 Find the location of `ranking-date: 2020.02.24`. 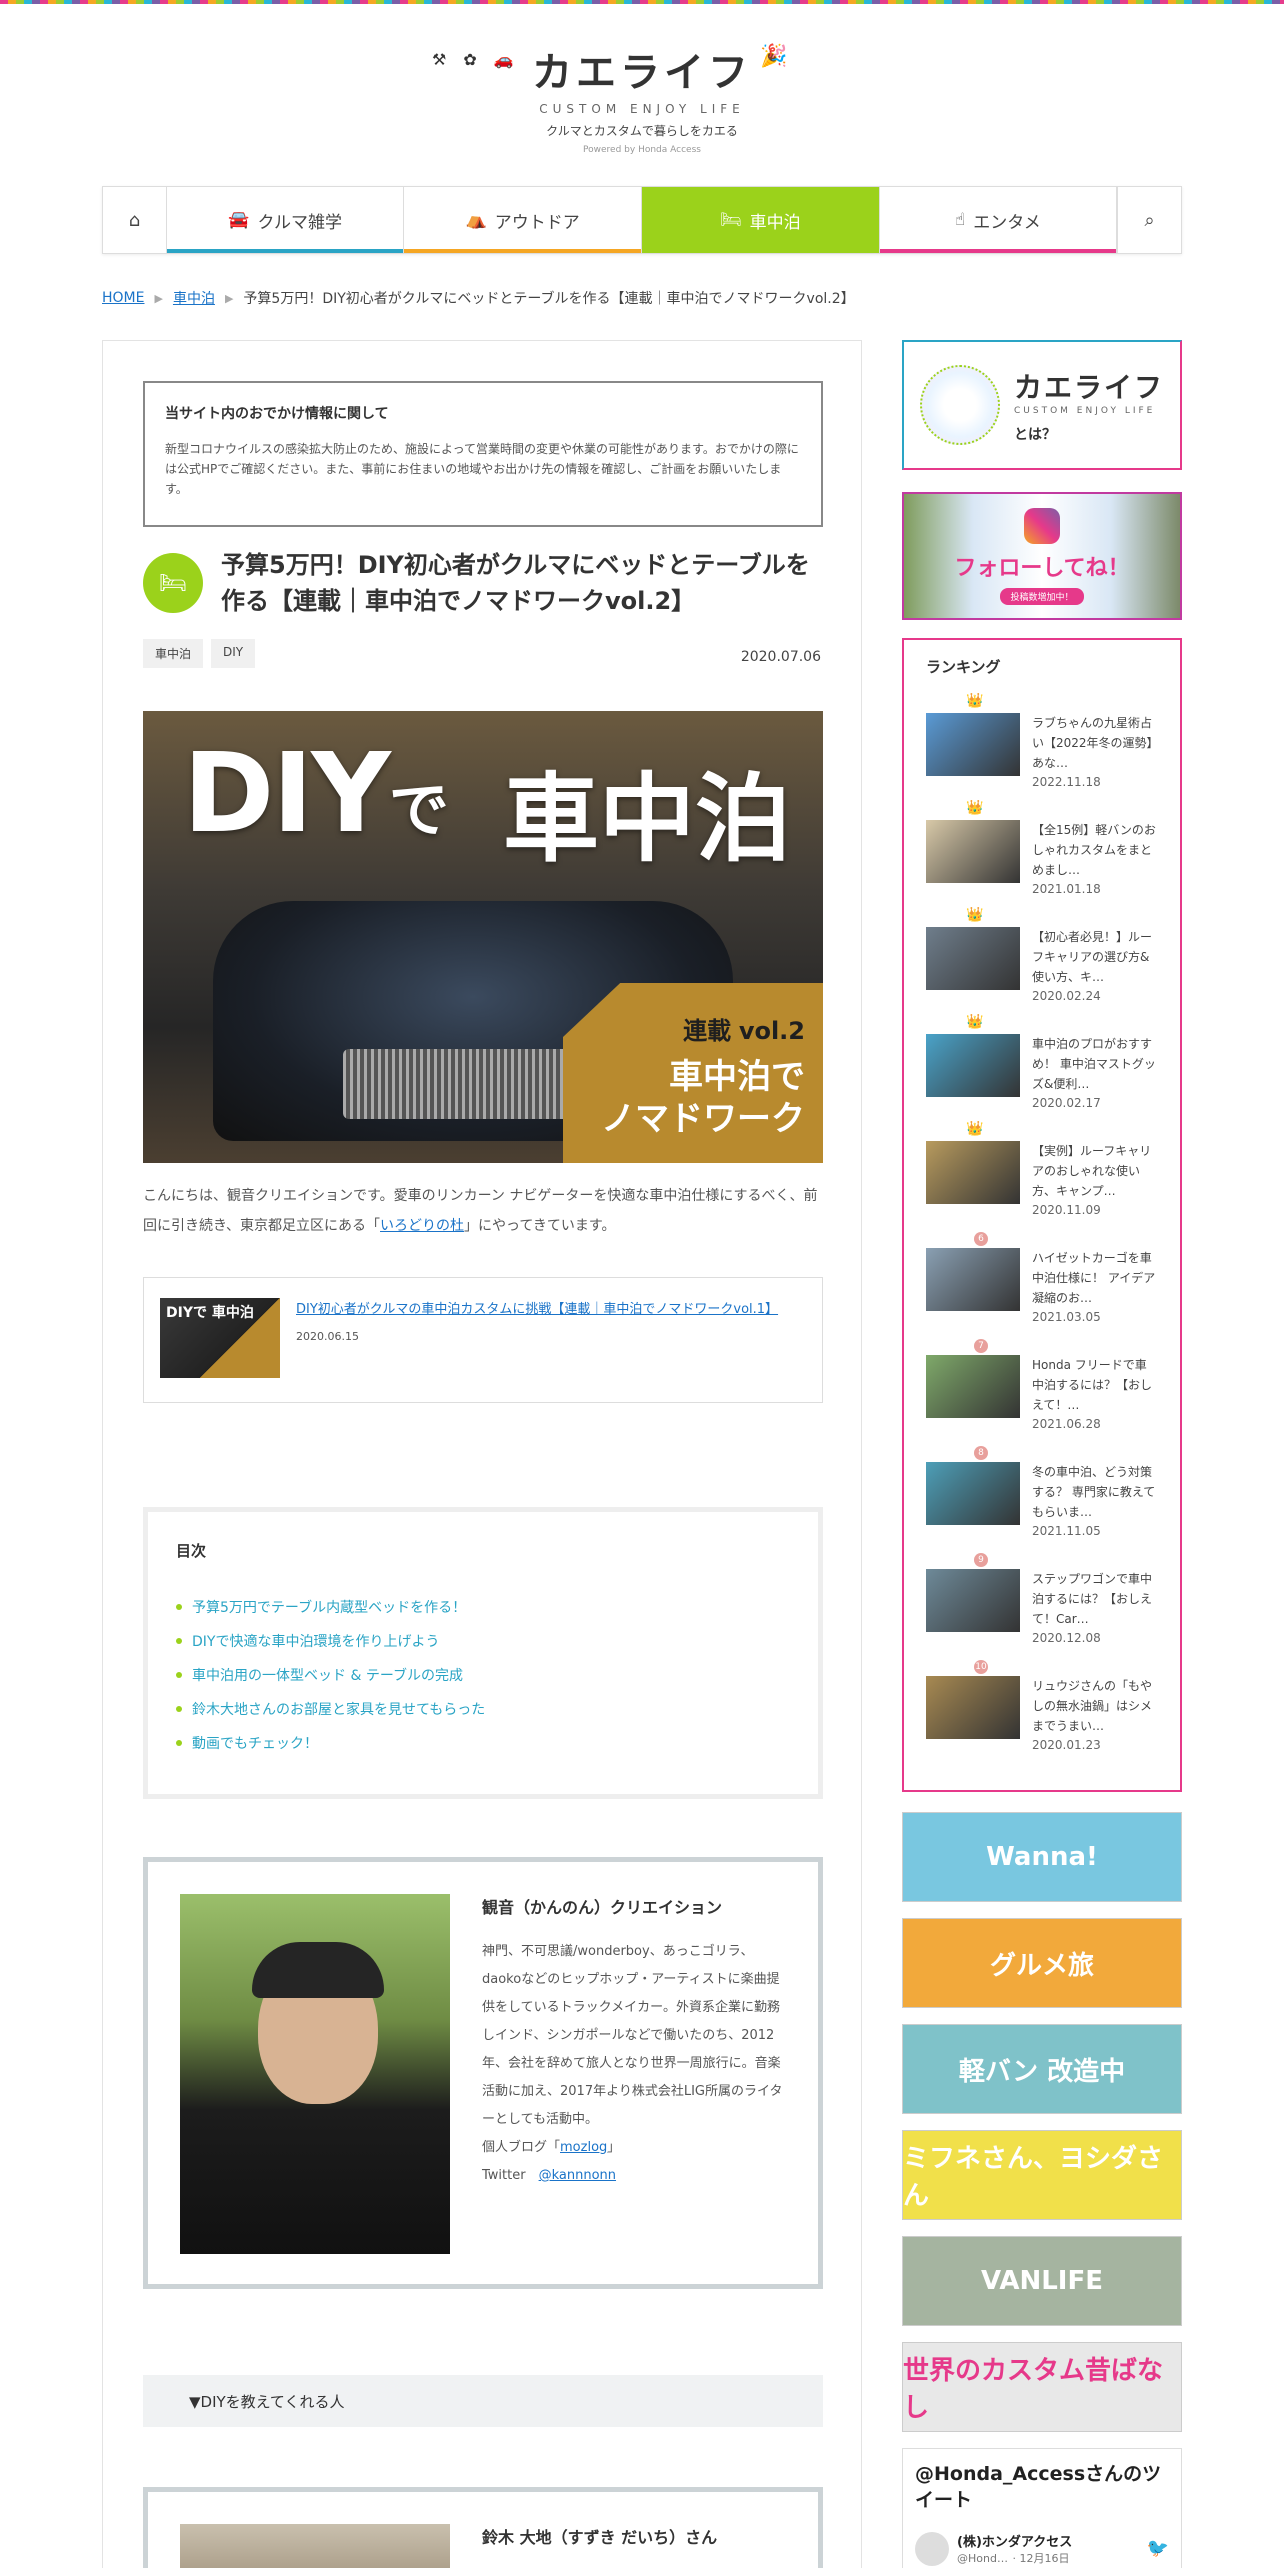

ranking-date: 2020.02.24 is located at coordinates (1066, 996).